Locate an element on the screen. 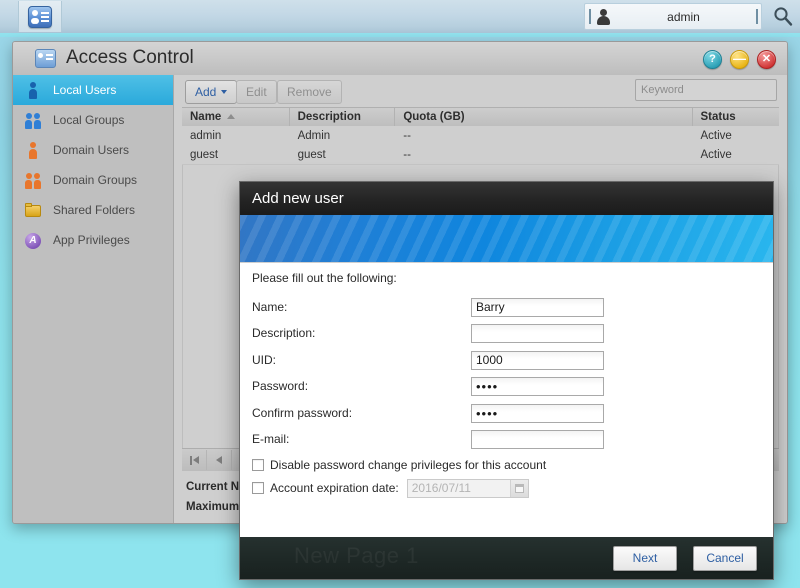  column-header-label: Status is located at coordinates (718, 117).